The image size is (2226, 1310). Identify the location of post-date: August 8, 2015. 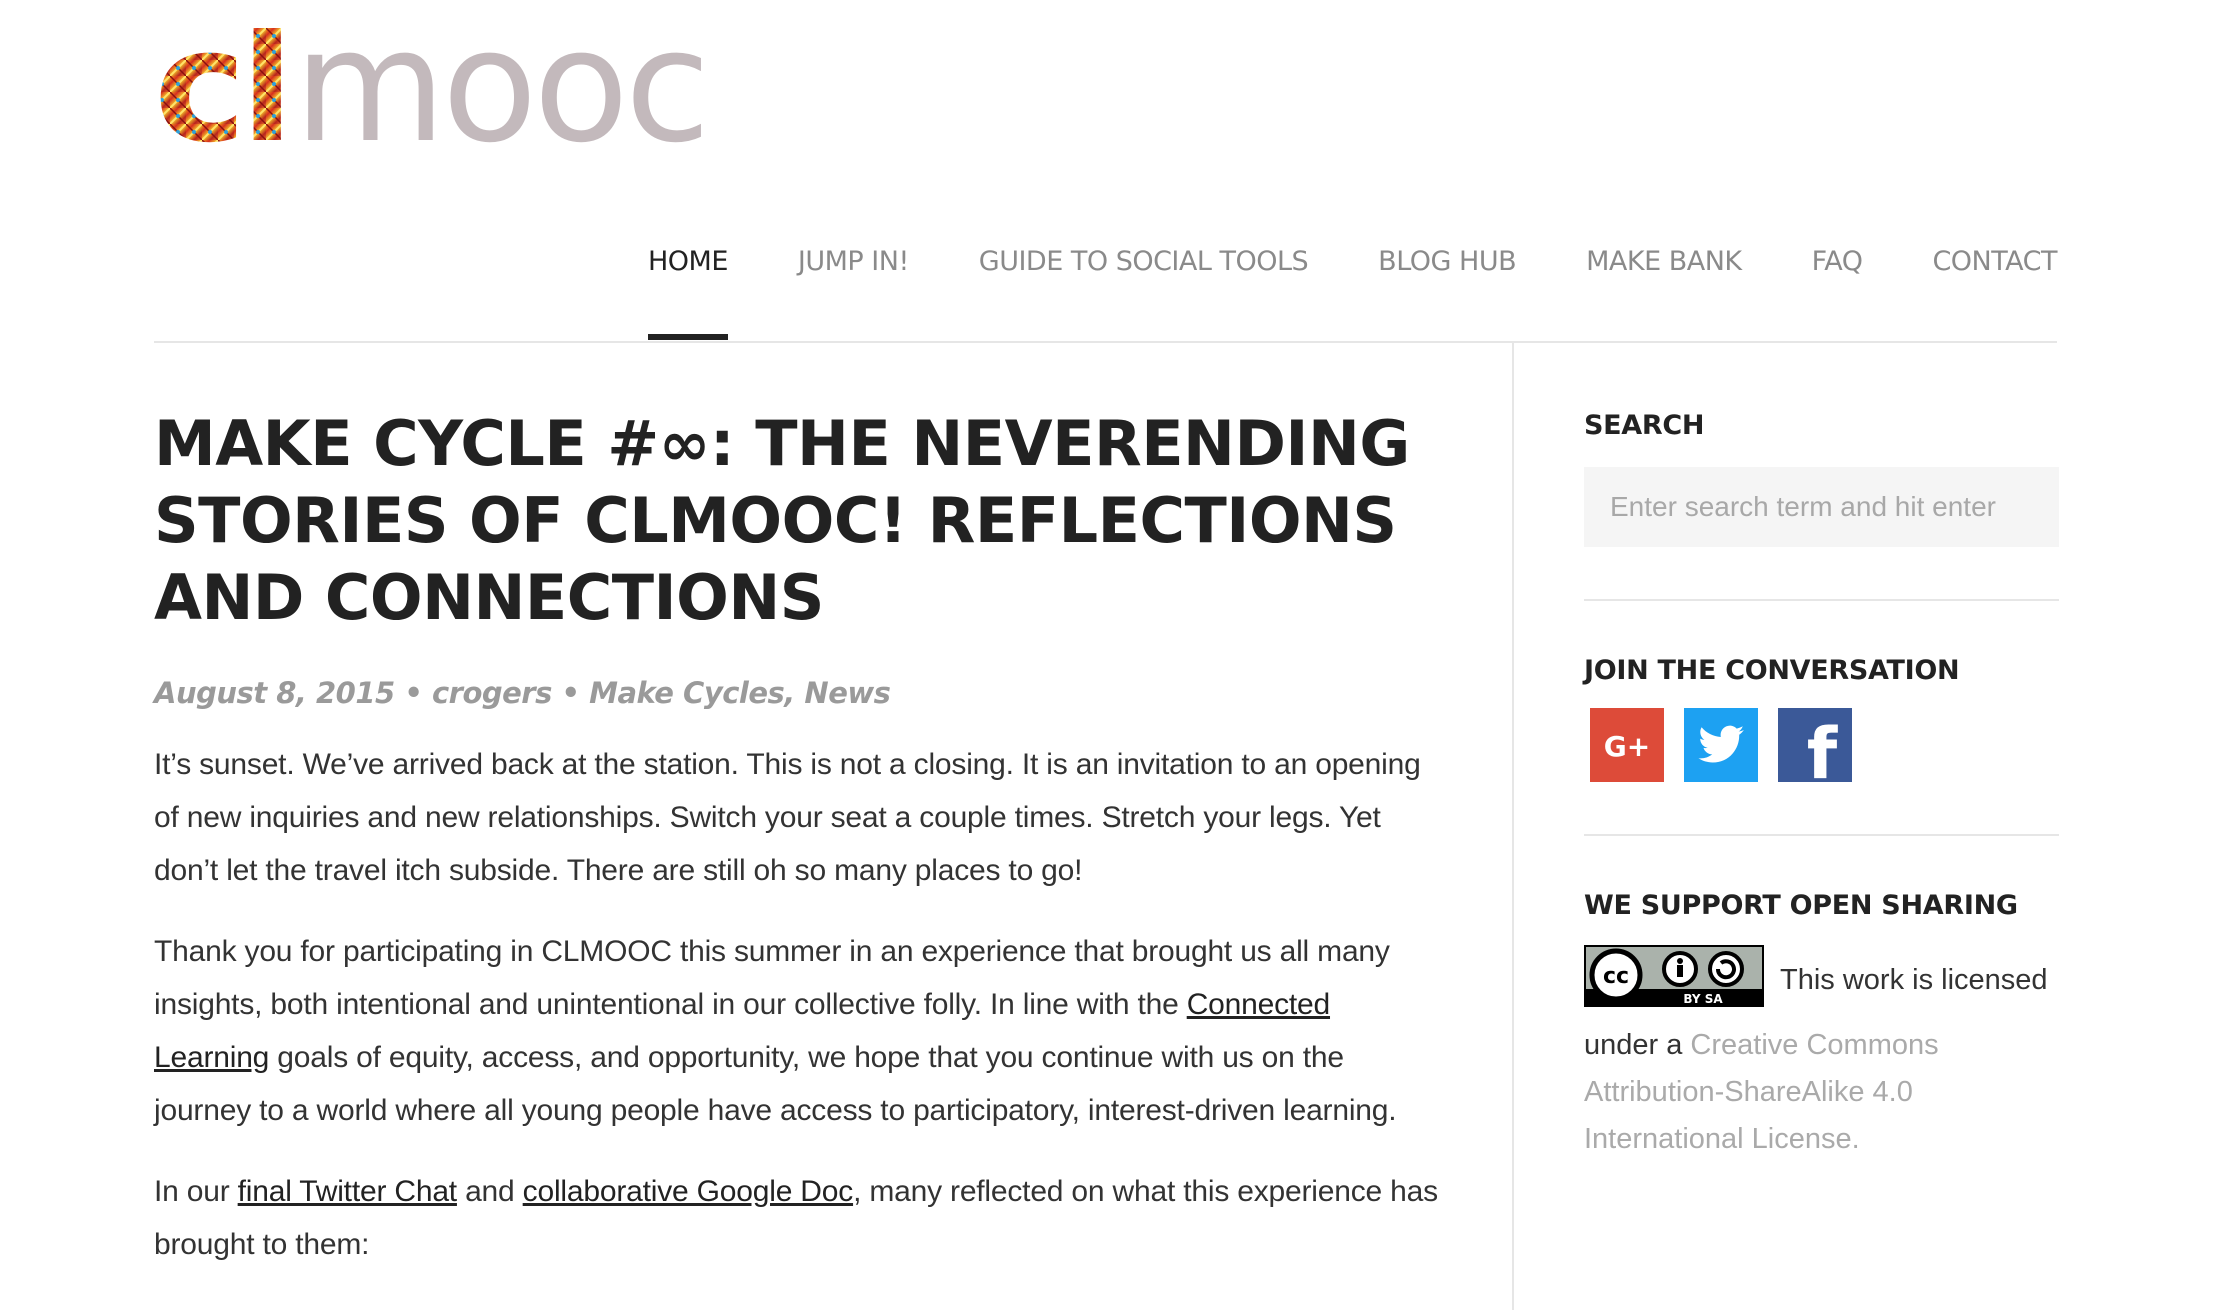
(274, 693).